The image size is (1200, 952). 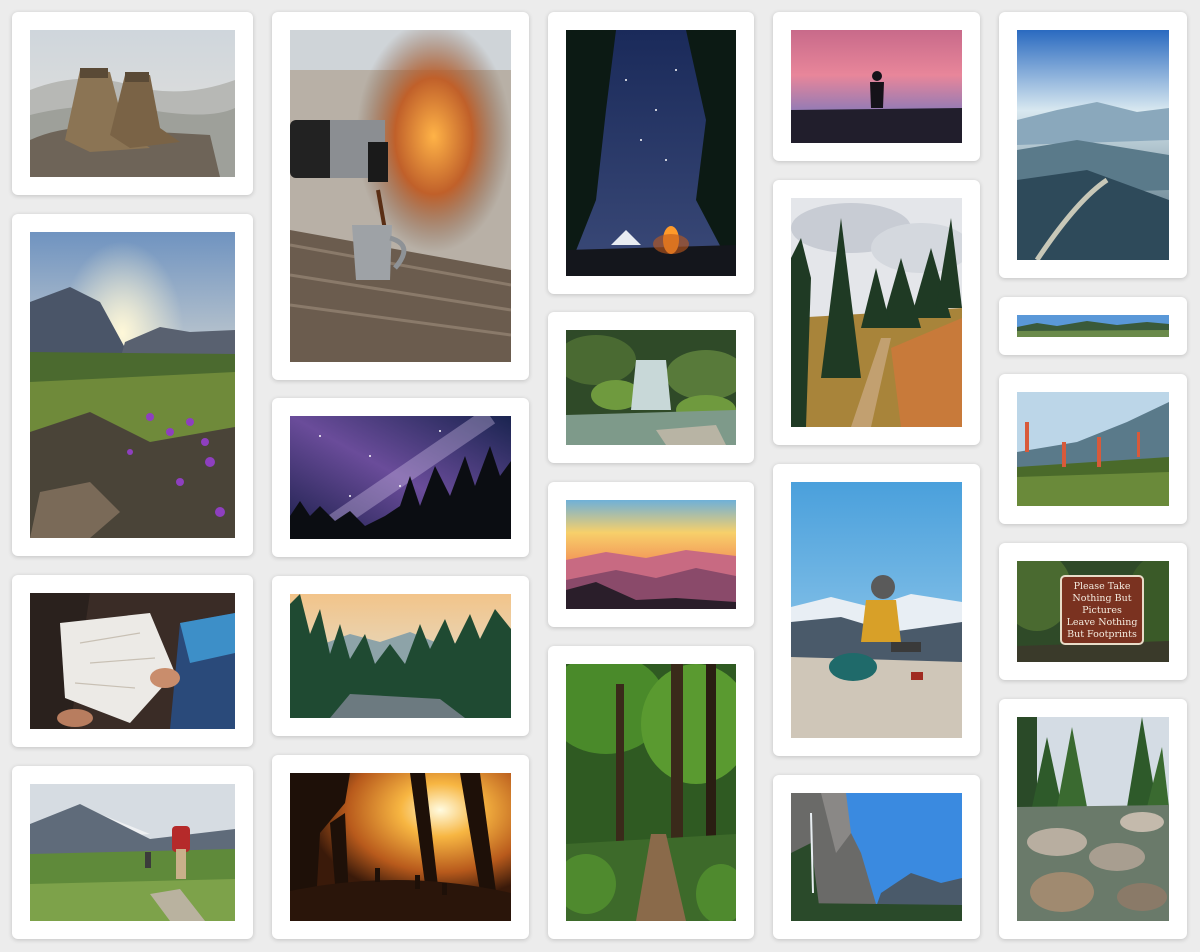 I want to click on sign-line: Pictures, so click(x=1102, y=610).